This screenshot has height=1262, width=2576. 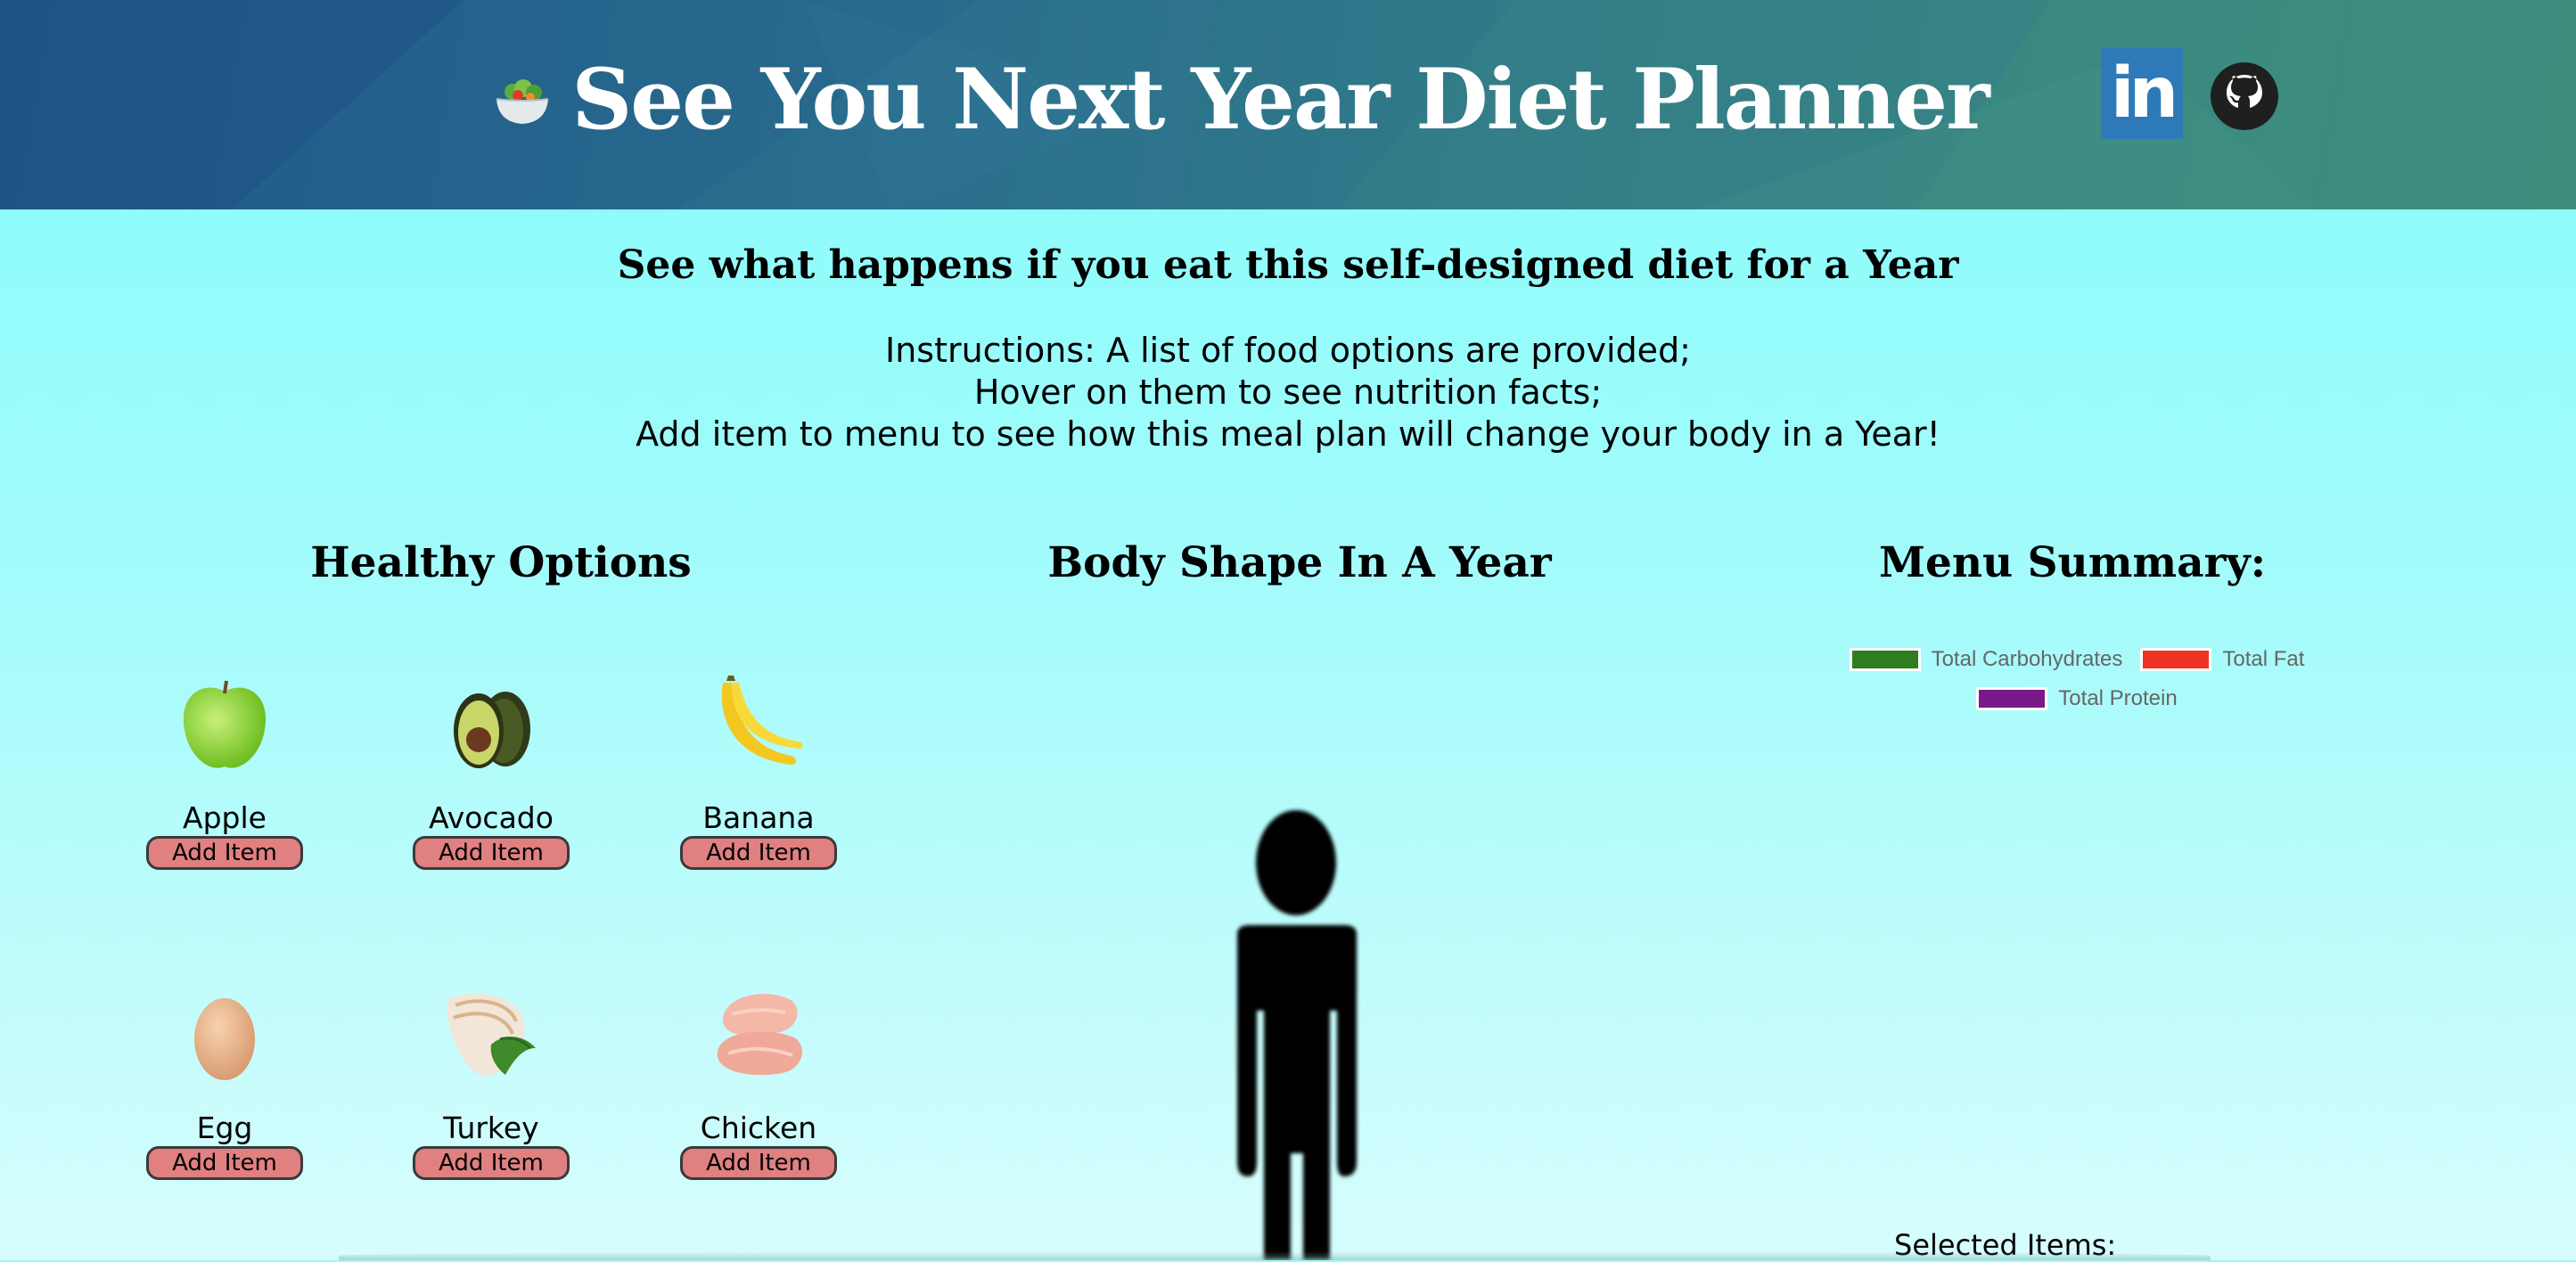 I want to click on avocado-icon, so click(x=492, y=730).